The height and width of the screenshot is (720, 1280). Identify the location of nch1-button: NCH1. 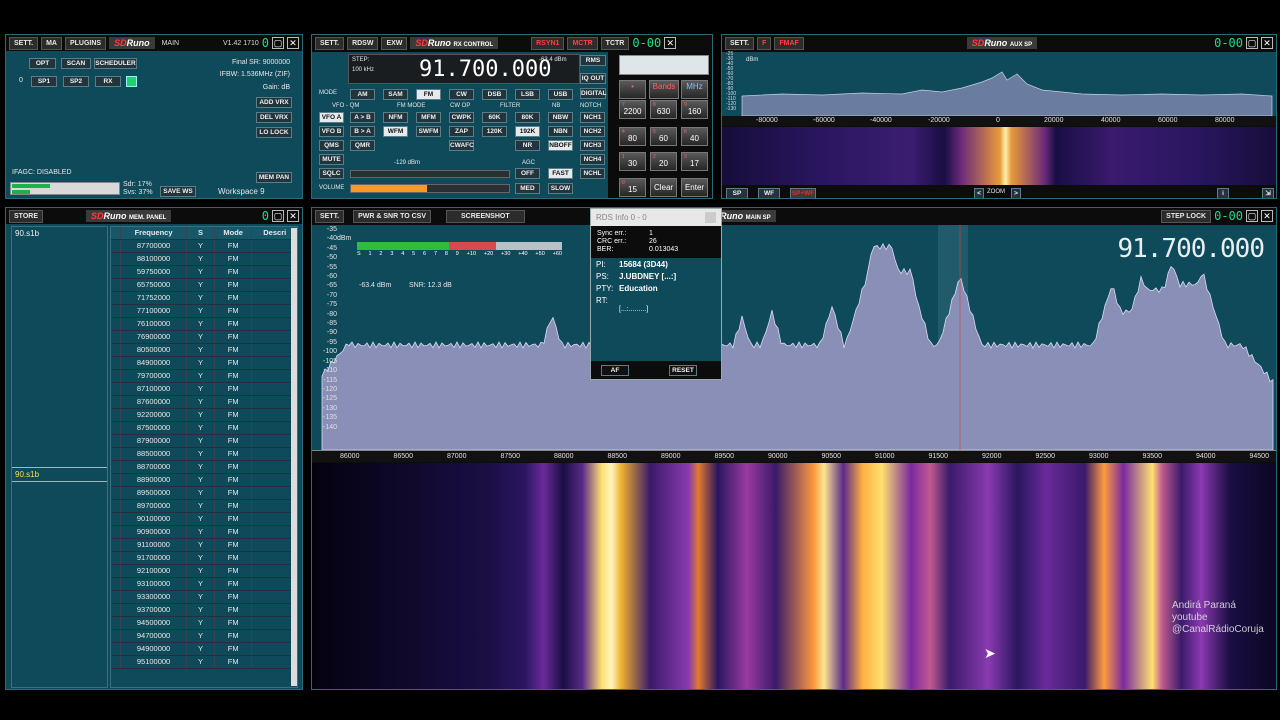
(592, 117).